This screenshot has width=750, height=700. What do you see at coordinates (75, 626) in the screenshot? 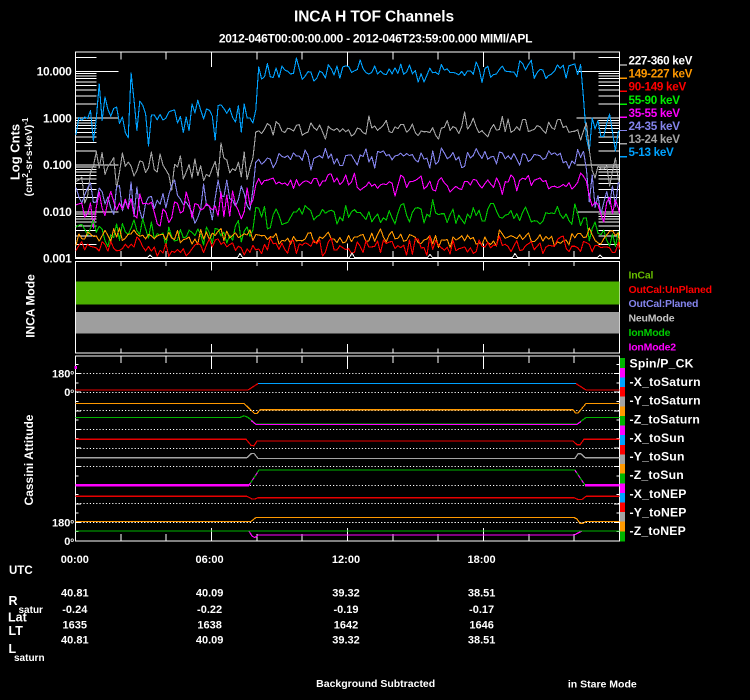
I see `svg-text: 1635` at bounding box center [75, 626].